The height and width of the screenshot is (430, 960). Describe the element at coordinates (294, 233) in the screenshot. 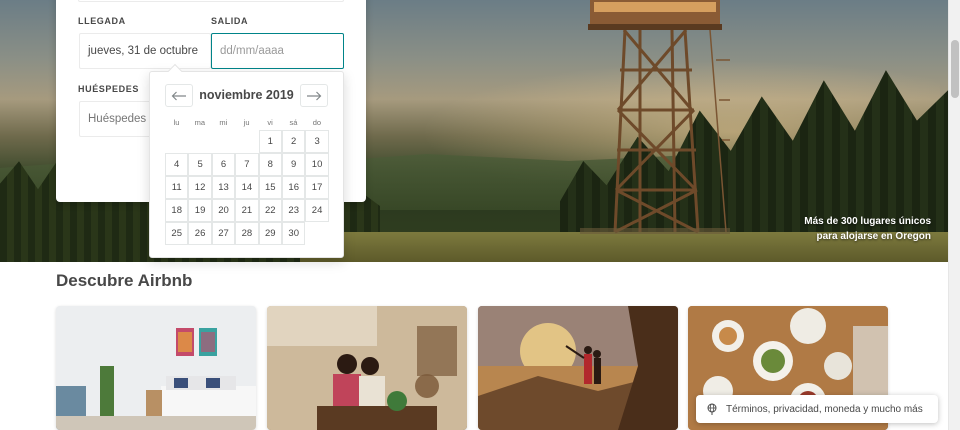

I see `calendar-day: 30` at that location.